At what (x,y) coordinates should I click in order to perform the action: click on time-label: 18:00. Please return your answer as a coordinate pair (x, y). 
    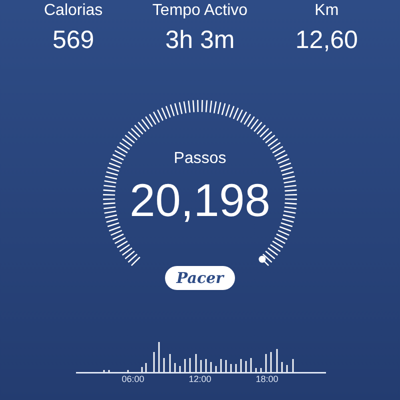
    Looking at the image, I should click on (267, 379).